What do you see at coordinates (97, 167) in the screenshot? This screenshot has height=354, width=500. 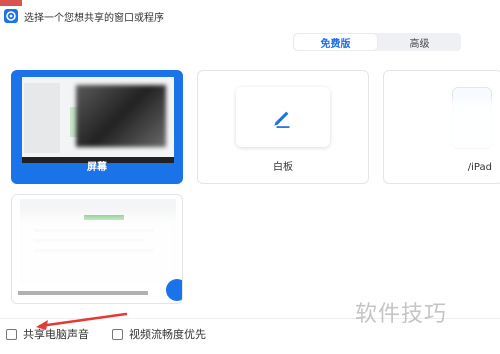 I see `screen-label: 屏幕` at bounding box center [97, 167].